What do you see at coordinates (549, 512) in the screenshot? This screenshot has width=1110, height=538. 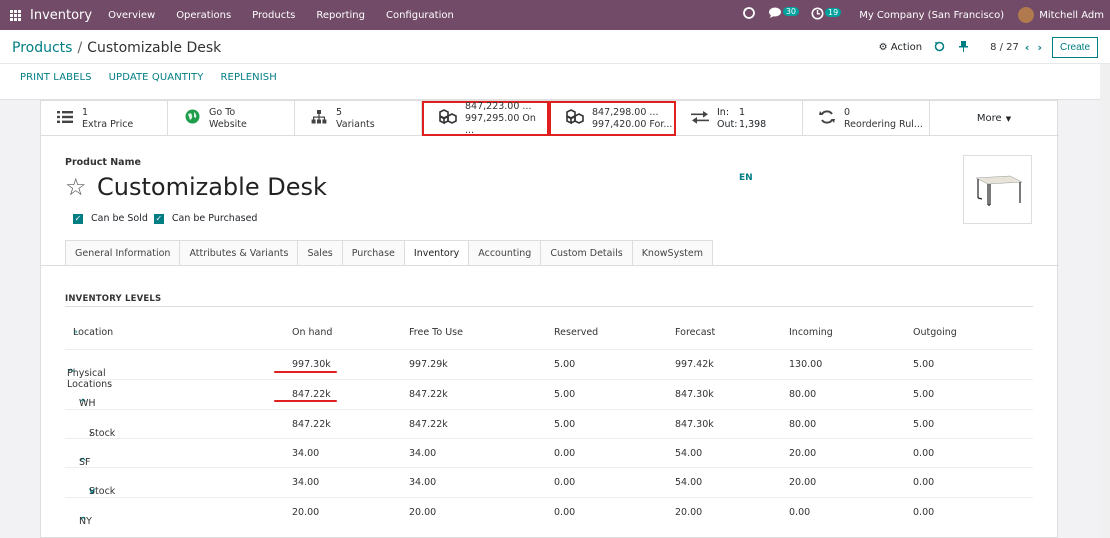 I see `table-row: ^ NY 20.00 20.00 0.00 20.00 0.00 0.00` at bounding box center [549, 512].